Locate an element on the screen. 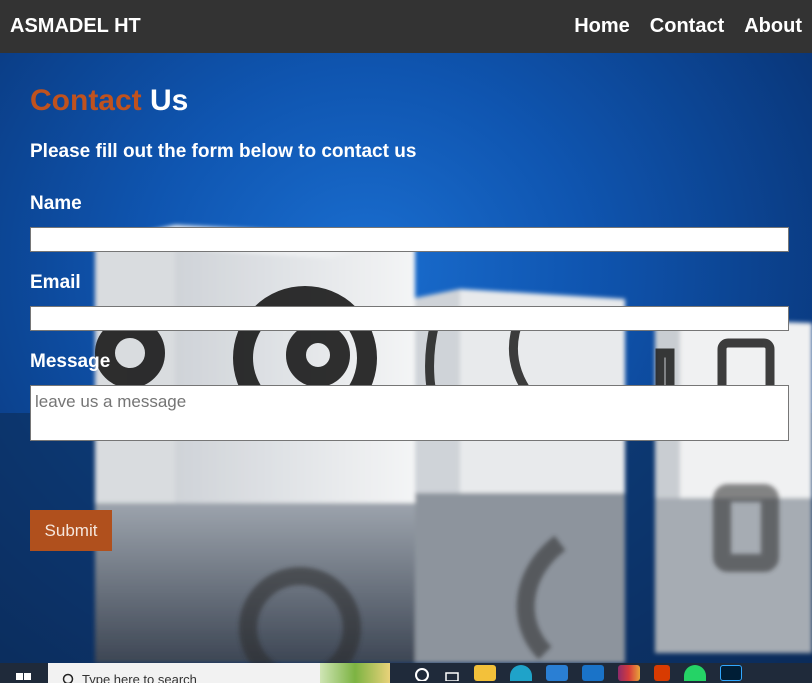  taskbar-search-placeholder: Type here to search is located at coordinates (139, 677).